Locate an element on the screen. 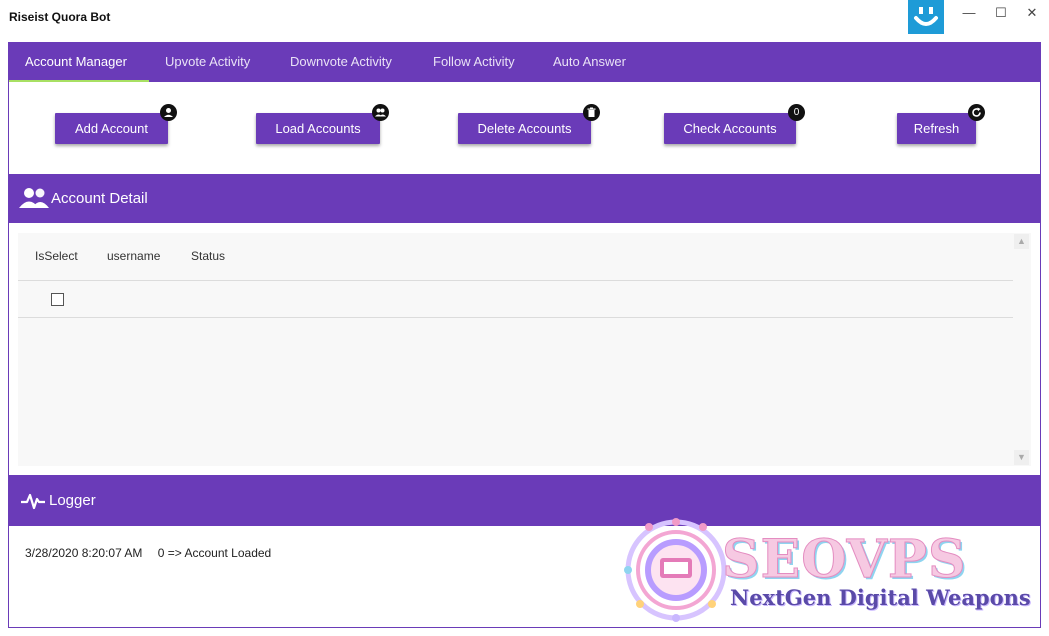 This screenshot has width=1049, height=636. smiley-icon is located at coordinates (926, 17).